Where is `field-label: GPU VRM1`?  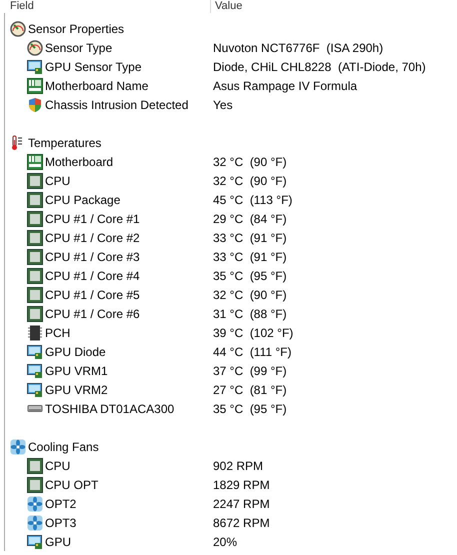 field-label: GPU VRM1 is located at coordinates (76, 371).